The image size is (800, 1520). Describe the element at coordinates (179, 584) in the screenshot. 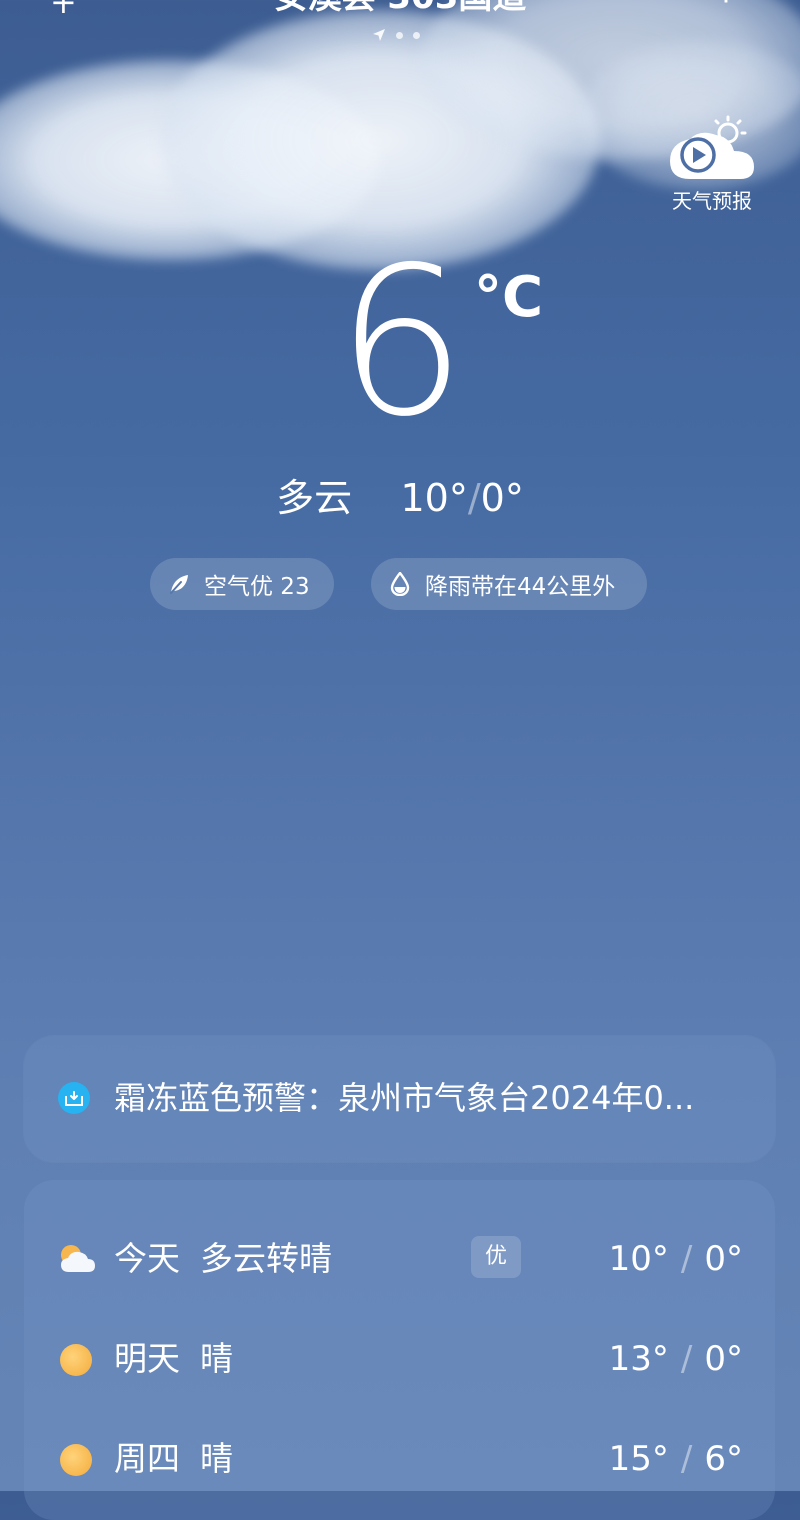

I see `leaf-icon` at that location.